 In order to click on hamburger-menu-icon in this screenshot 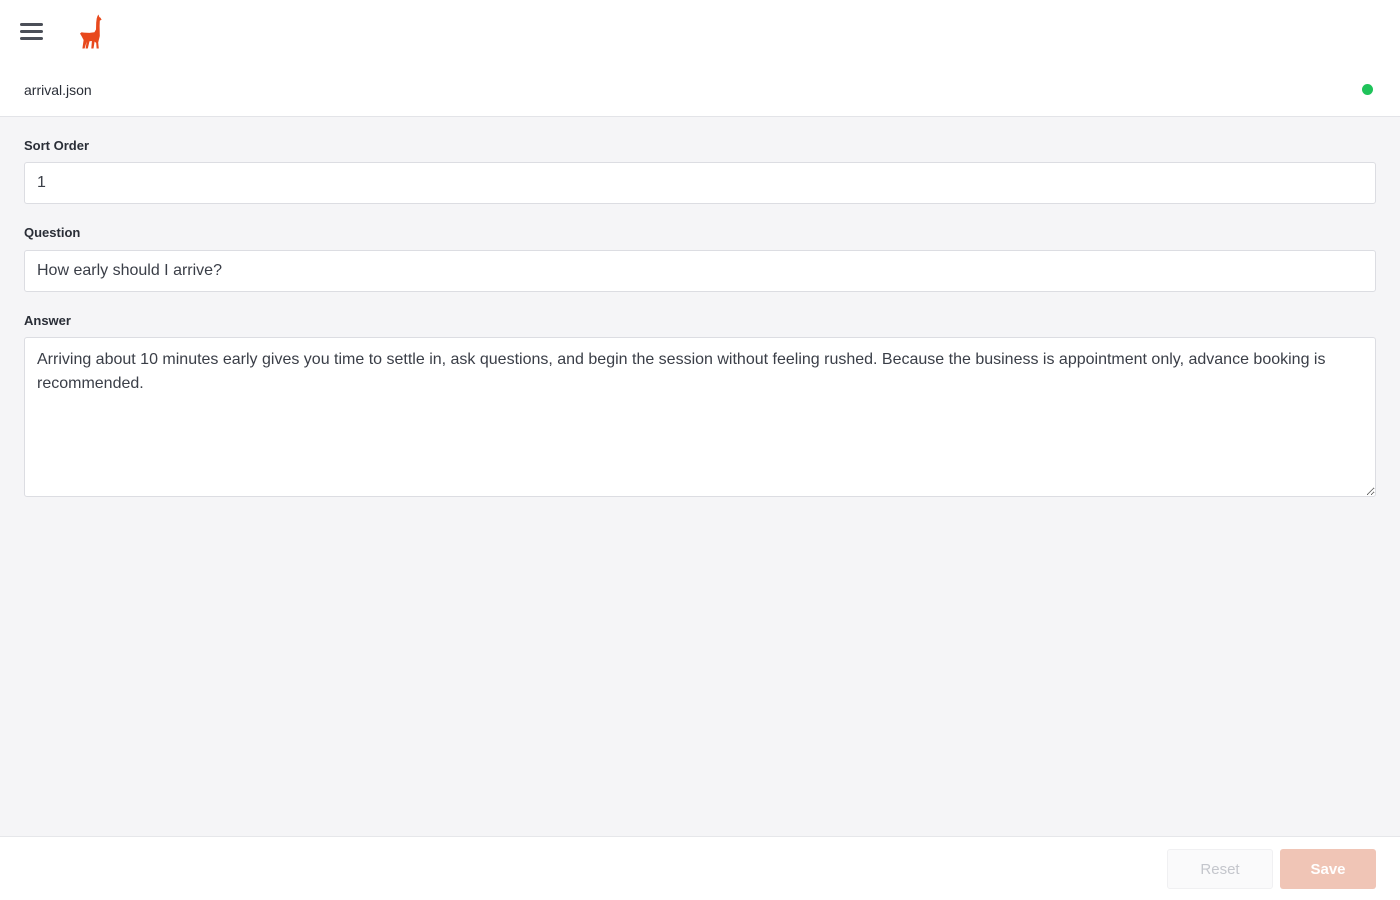, I will do `click(32, 32)`.